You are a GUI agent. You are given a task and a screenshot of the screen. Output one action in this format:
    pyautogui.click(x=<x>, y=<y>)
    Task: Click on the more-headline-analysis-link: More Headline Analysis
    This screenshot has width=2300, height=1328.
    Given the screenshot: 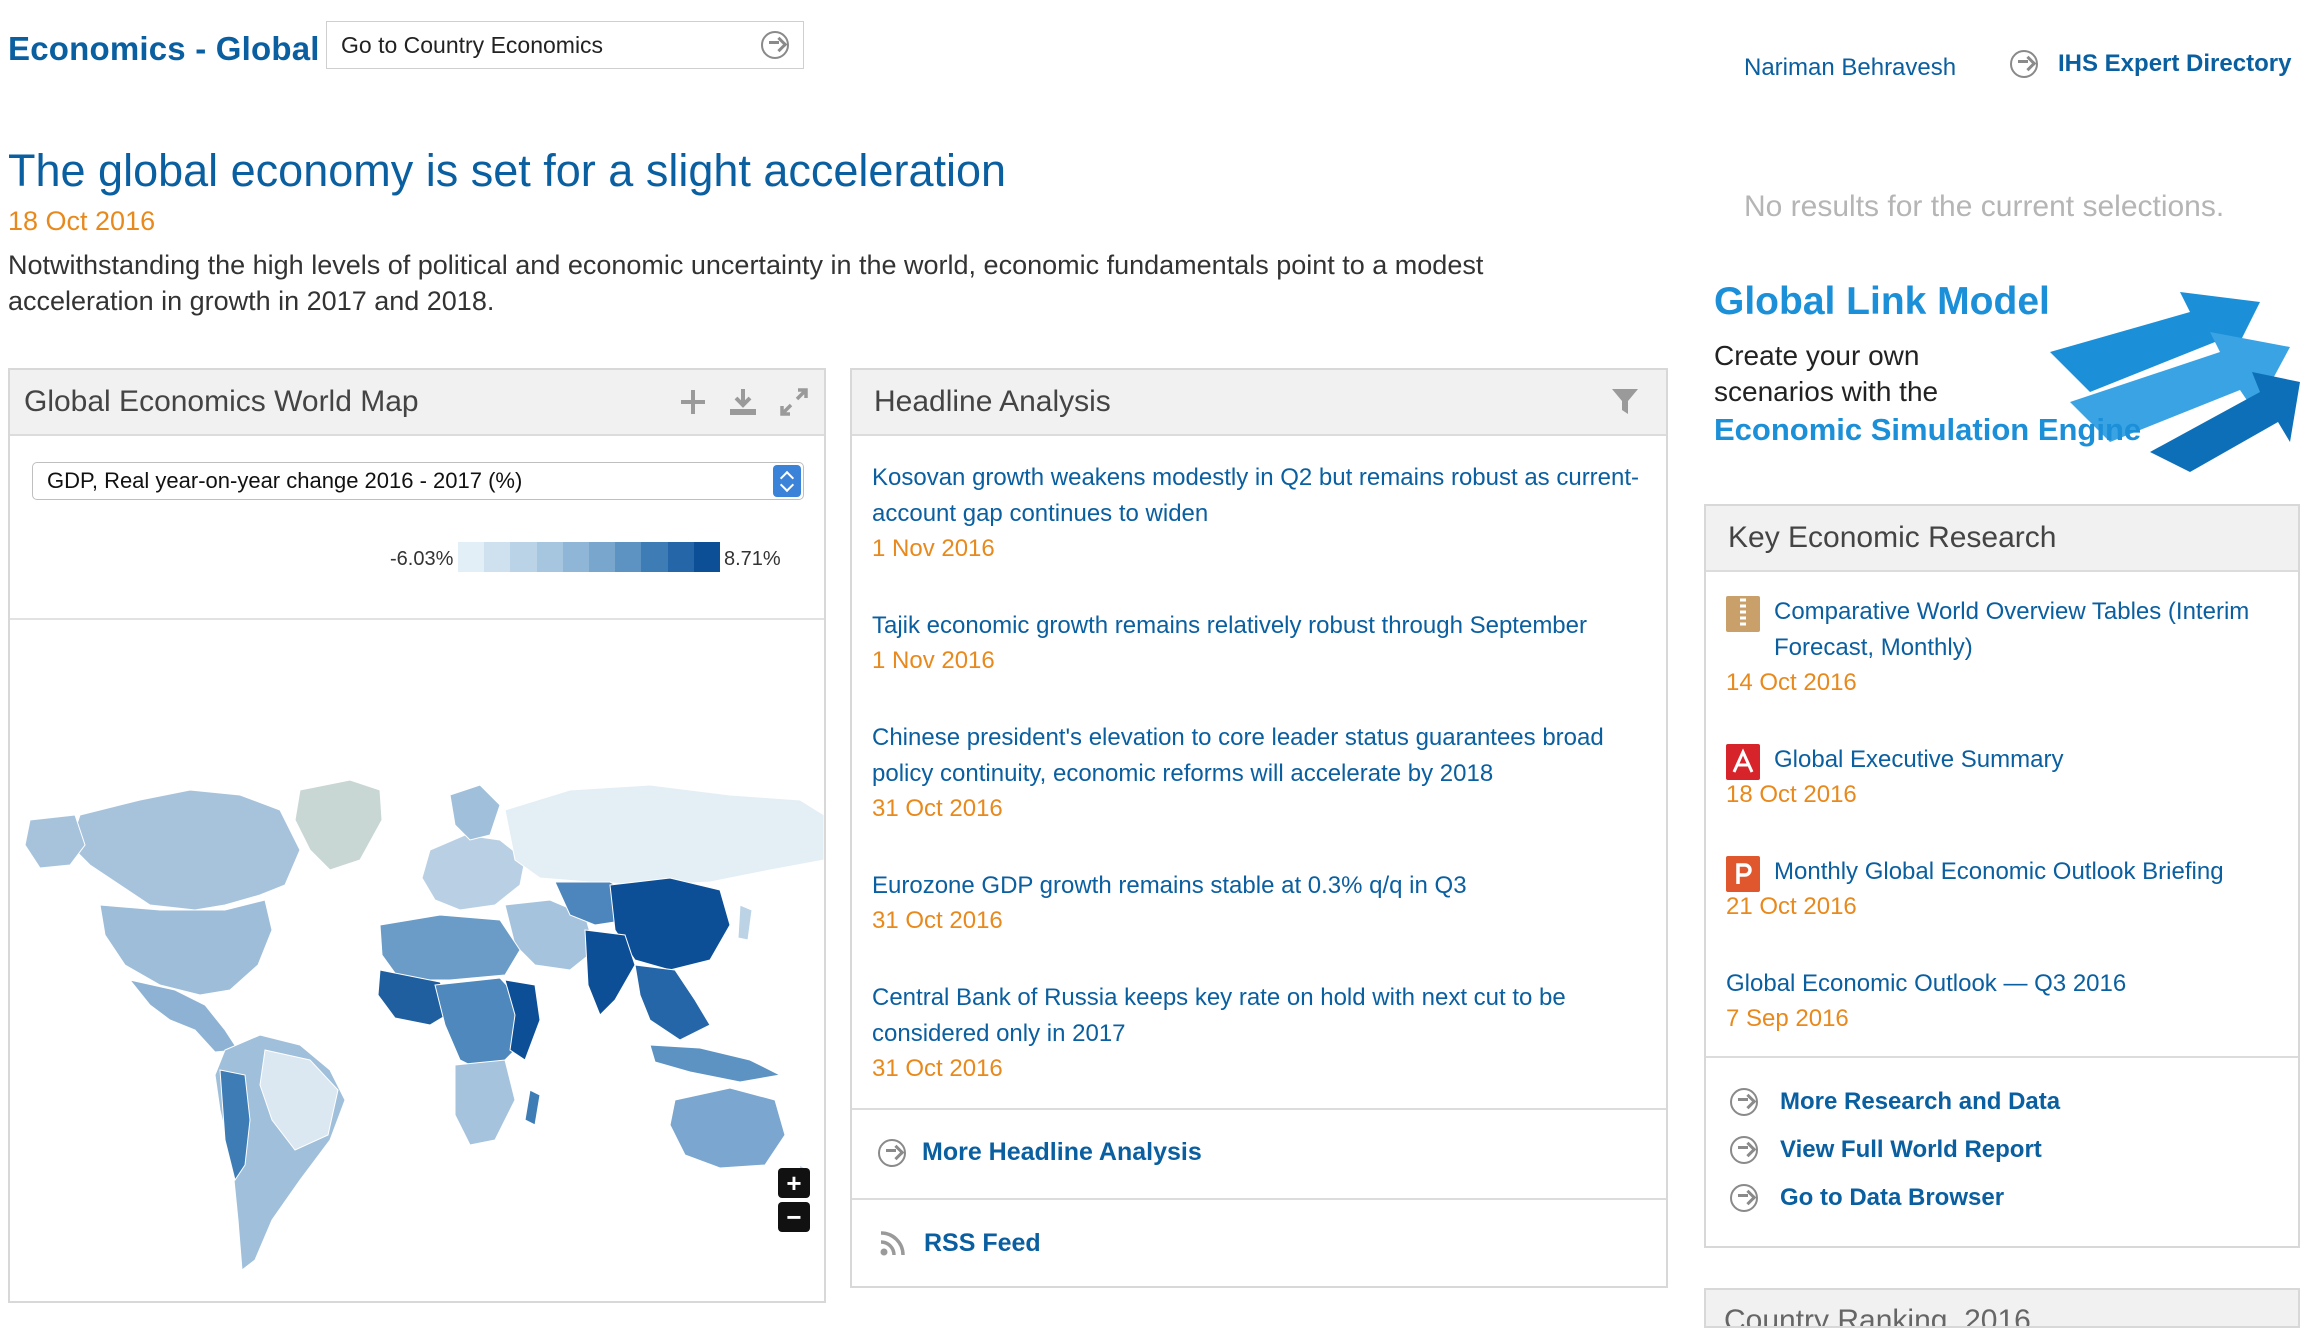 What is the action you would take?
    pyautogui.click(x=1040, y=1152)
    